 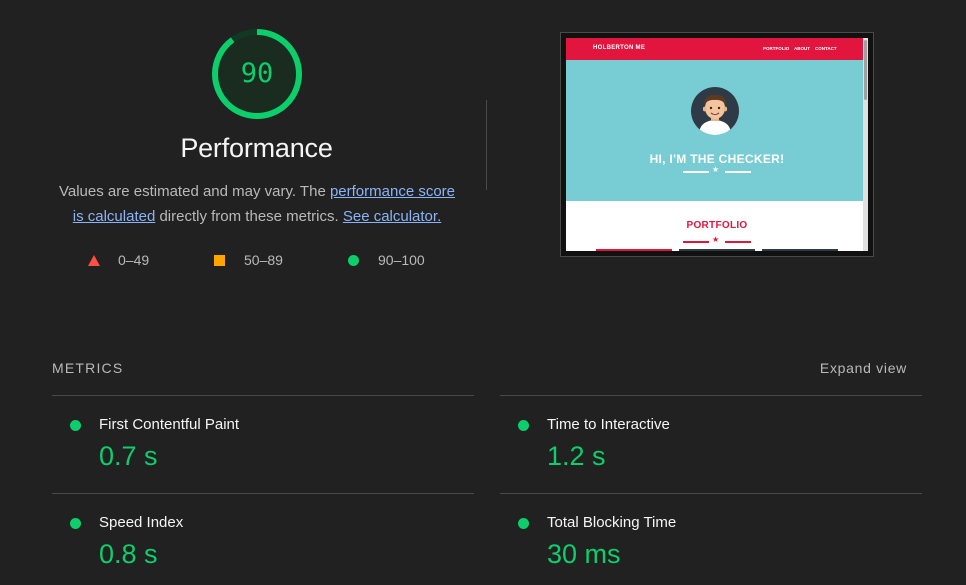 What do you see at coordinates (710, 540) in the screenshot?
I see `metric-total-blocking-time: Total Blocking Time 30 ms` at bounding box center [710, 540].